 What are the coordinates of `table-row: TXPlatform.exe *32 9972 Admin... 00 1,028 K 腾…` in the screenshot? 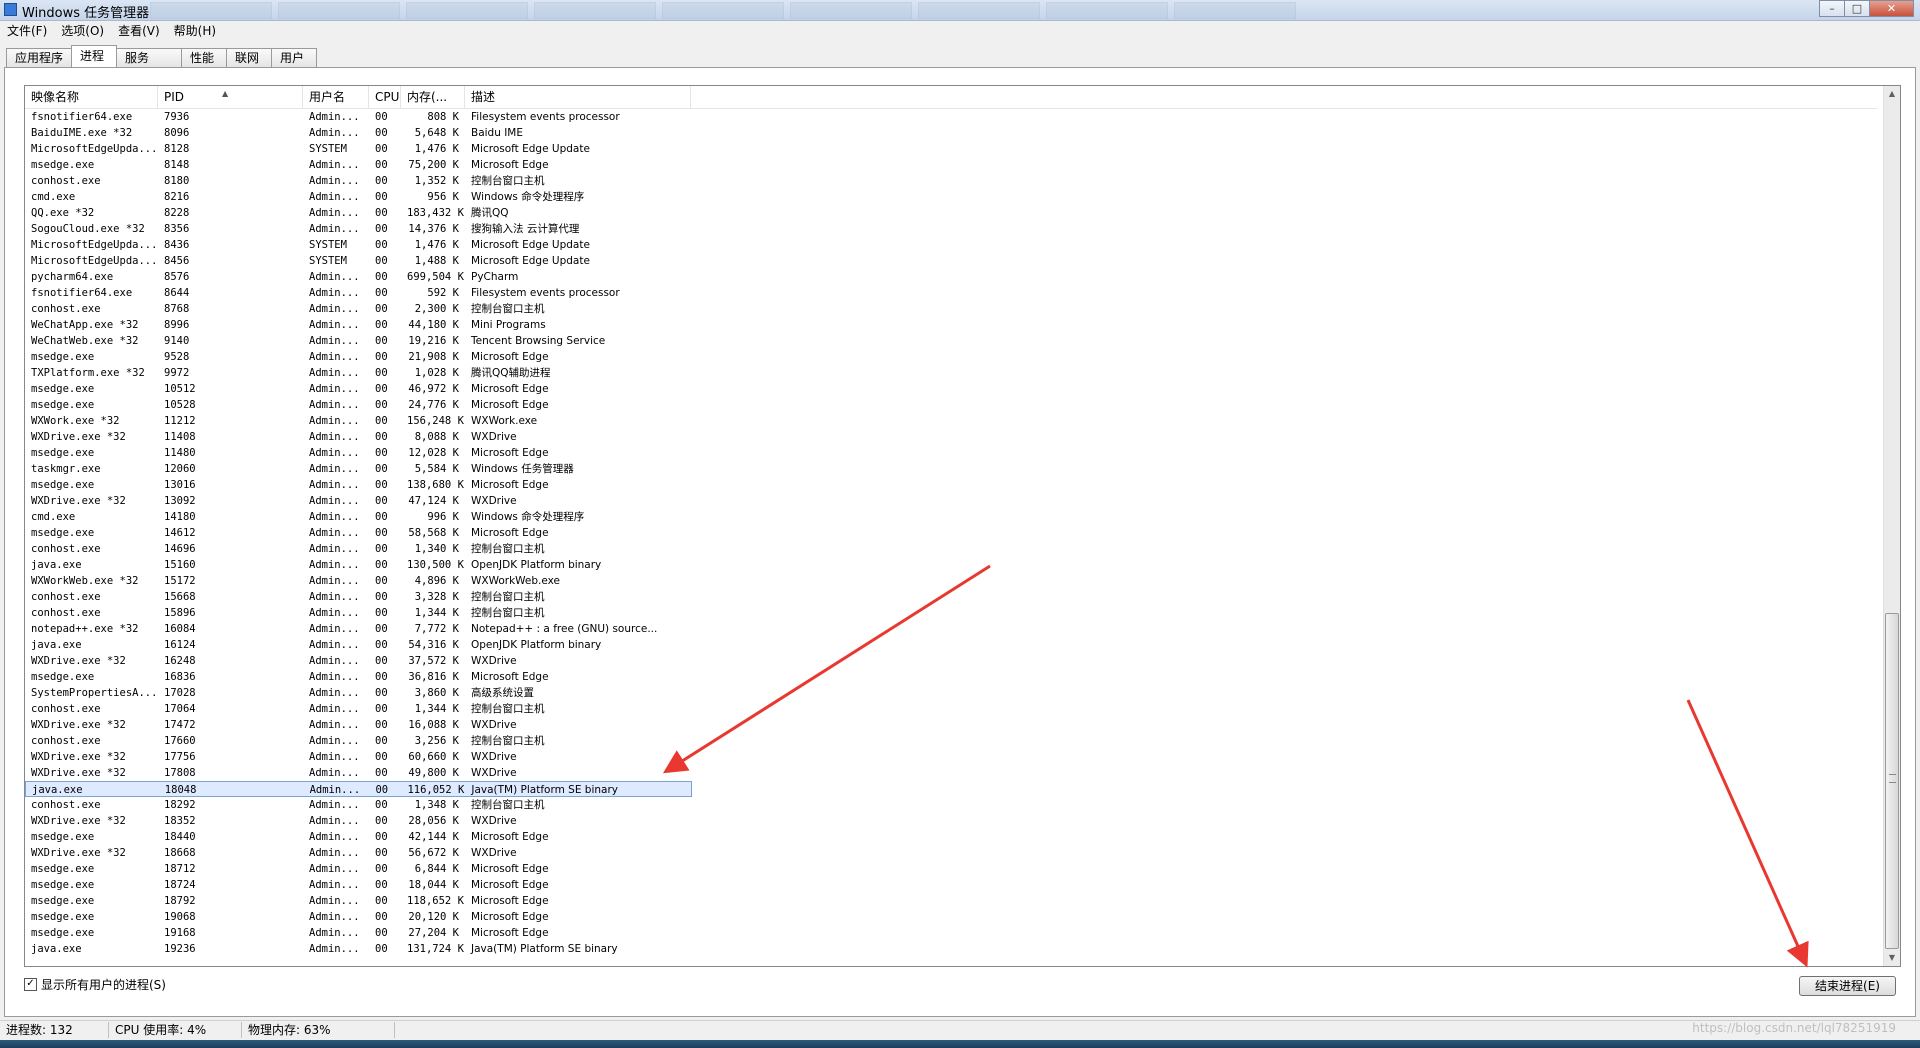 It's located at (951, 373).